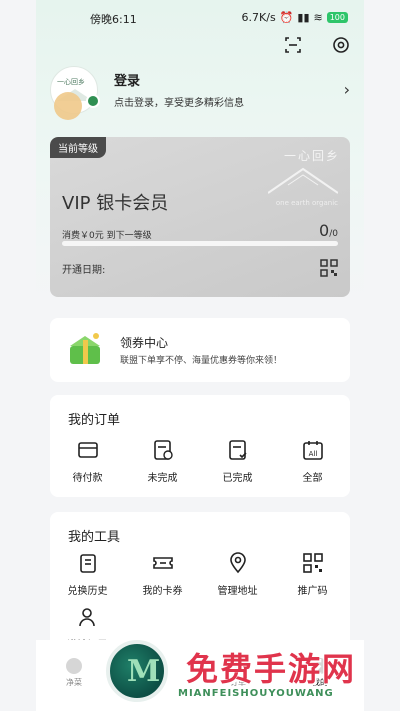 Image resolution: width=400 pixels, height=711 pixels. What do you see at coordinates (237, 450) in the screenshot?
I see `completed-order-icon` at bounding box center [237, 450].